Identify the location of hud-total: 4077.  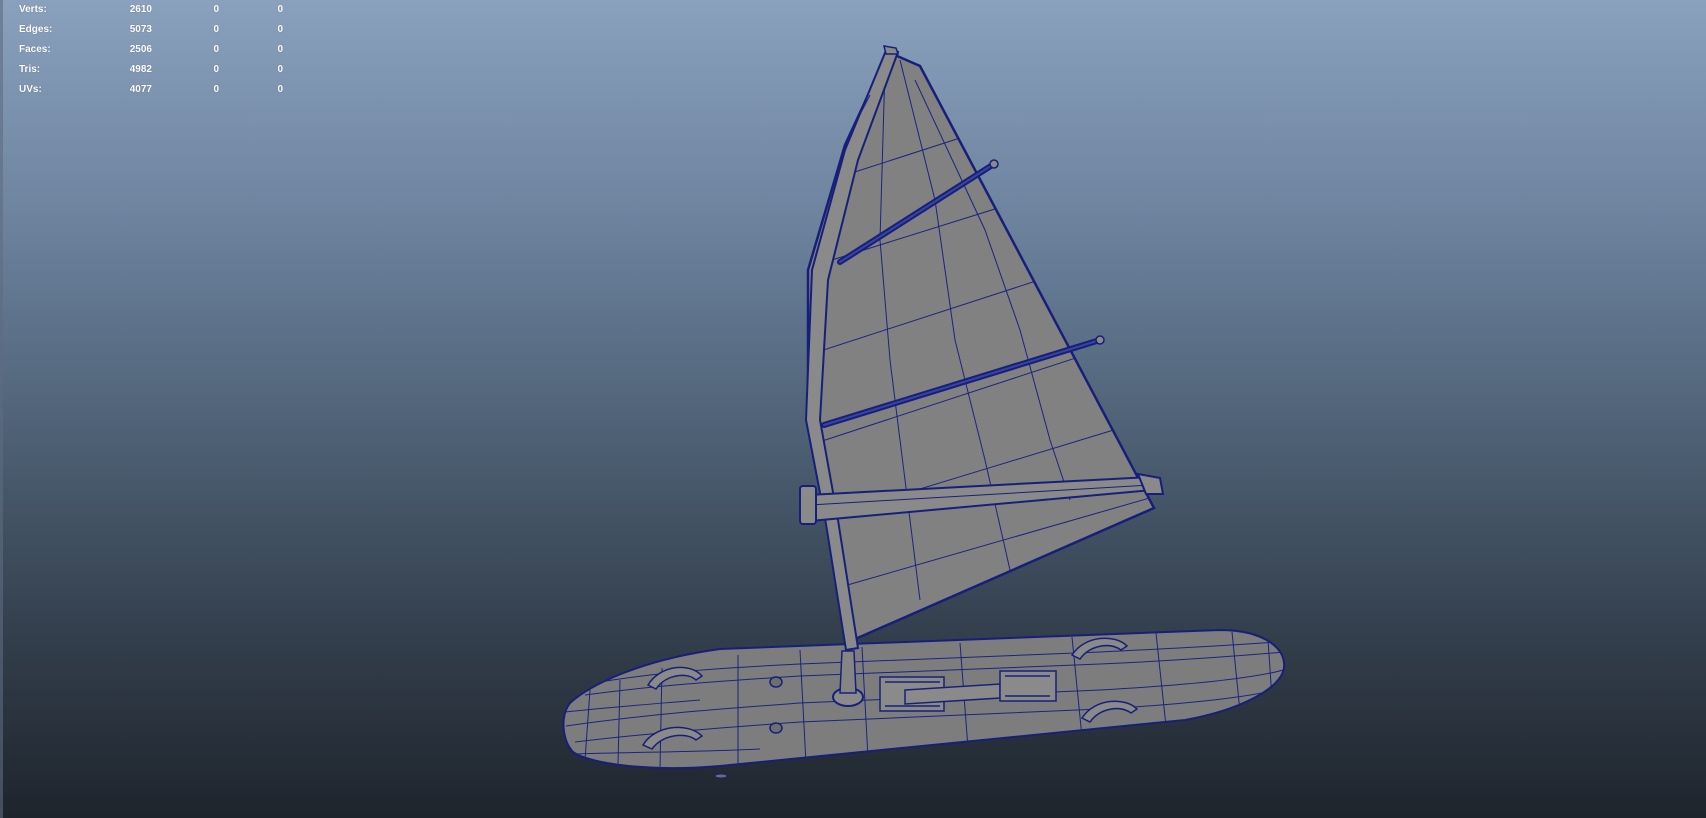
(140, 89).